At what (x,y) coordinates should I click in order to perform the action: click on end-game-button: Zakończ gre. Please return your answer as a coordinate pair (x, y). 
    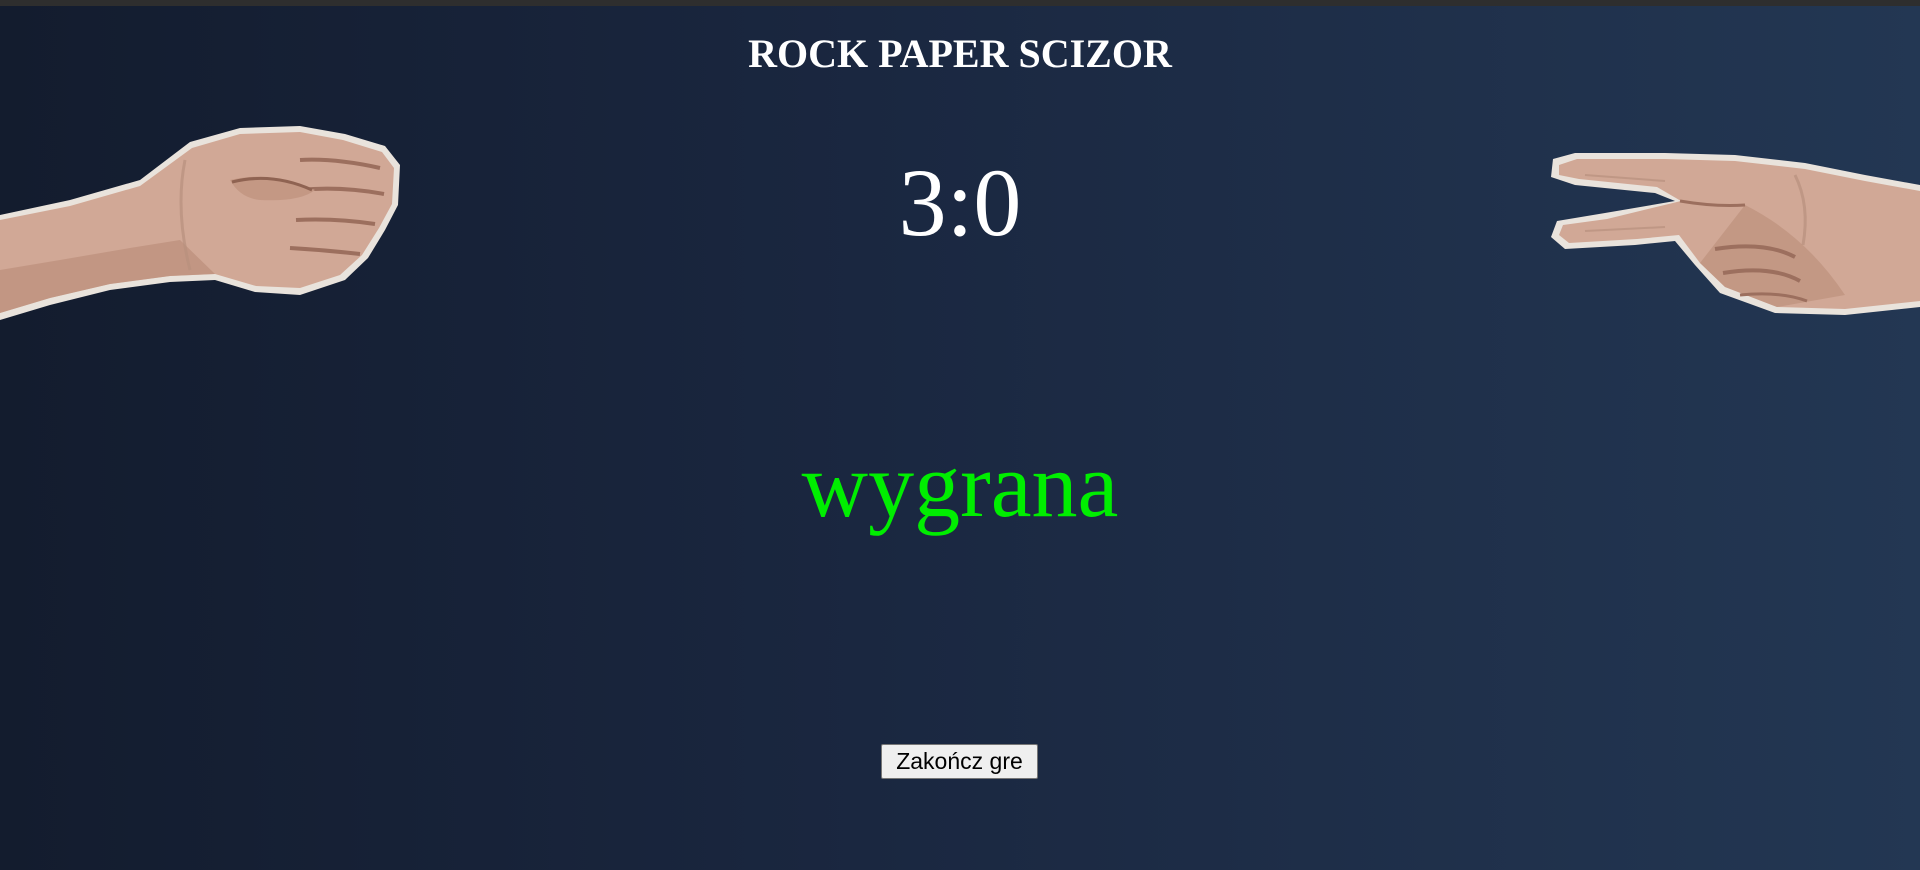
    Looking at the image, I should click on (959, 761).